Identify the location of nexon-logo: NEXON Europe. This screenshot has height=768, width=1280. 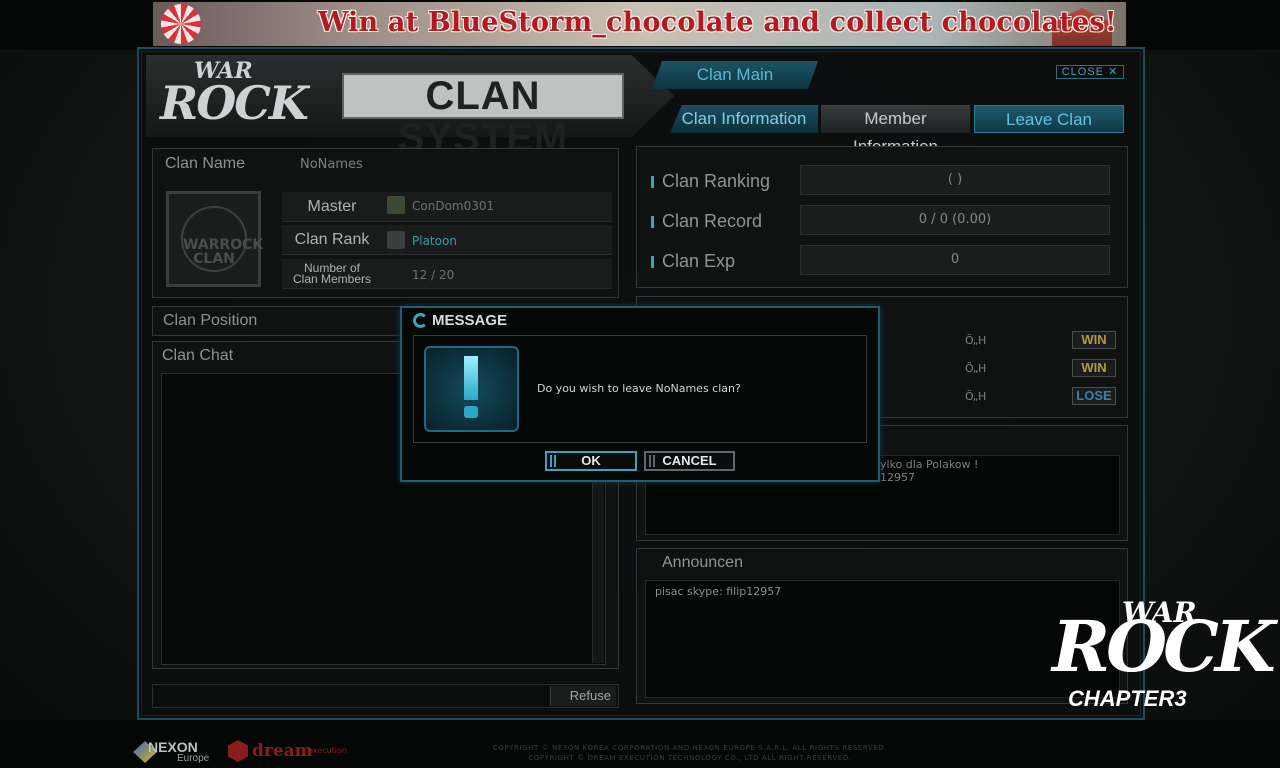
(178, 752).